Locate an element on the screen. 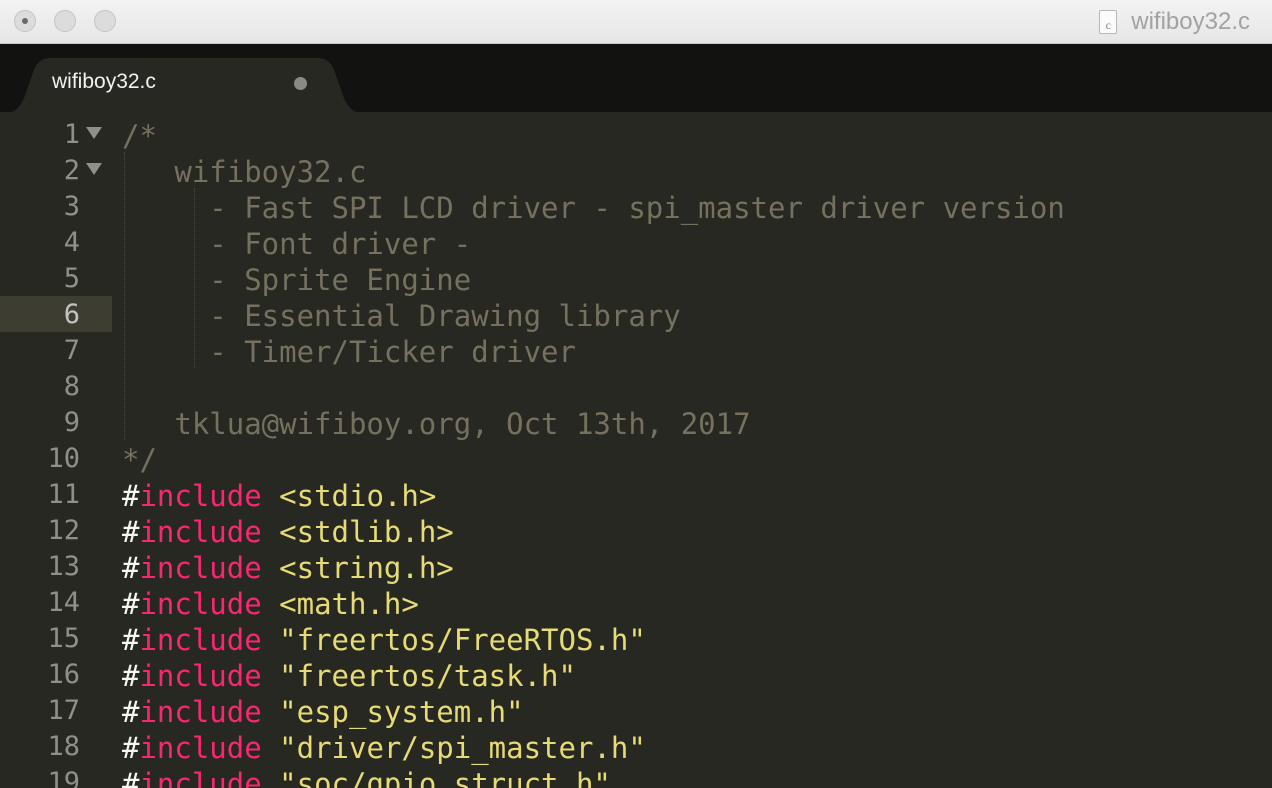 This screenshot has height=788, width=1272. code-line: 9 tklua@wifiboy.org, Oct 13th, 2017 is located at coordinates (636, 422).